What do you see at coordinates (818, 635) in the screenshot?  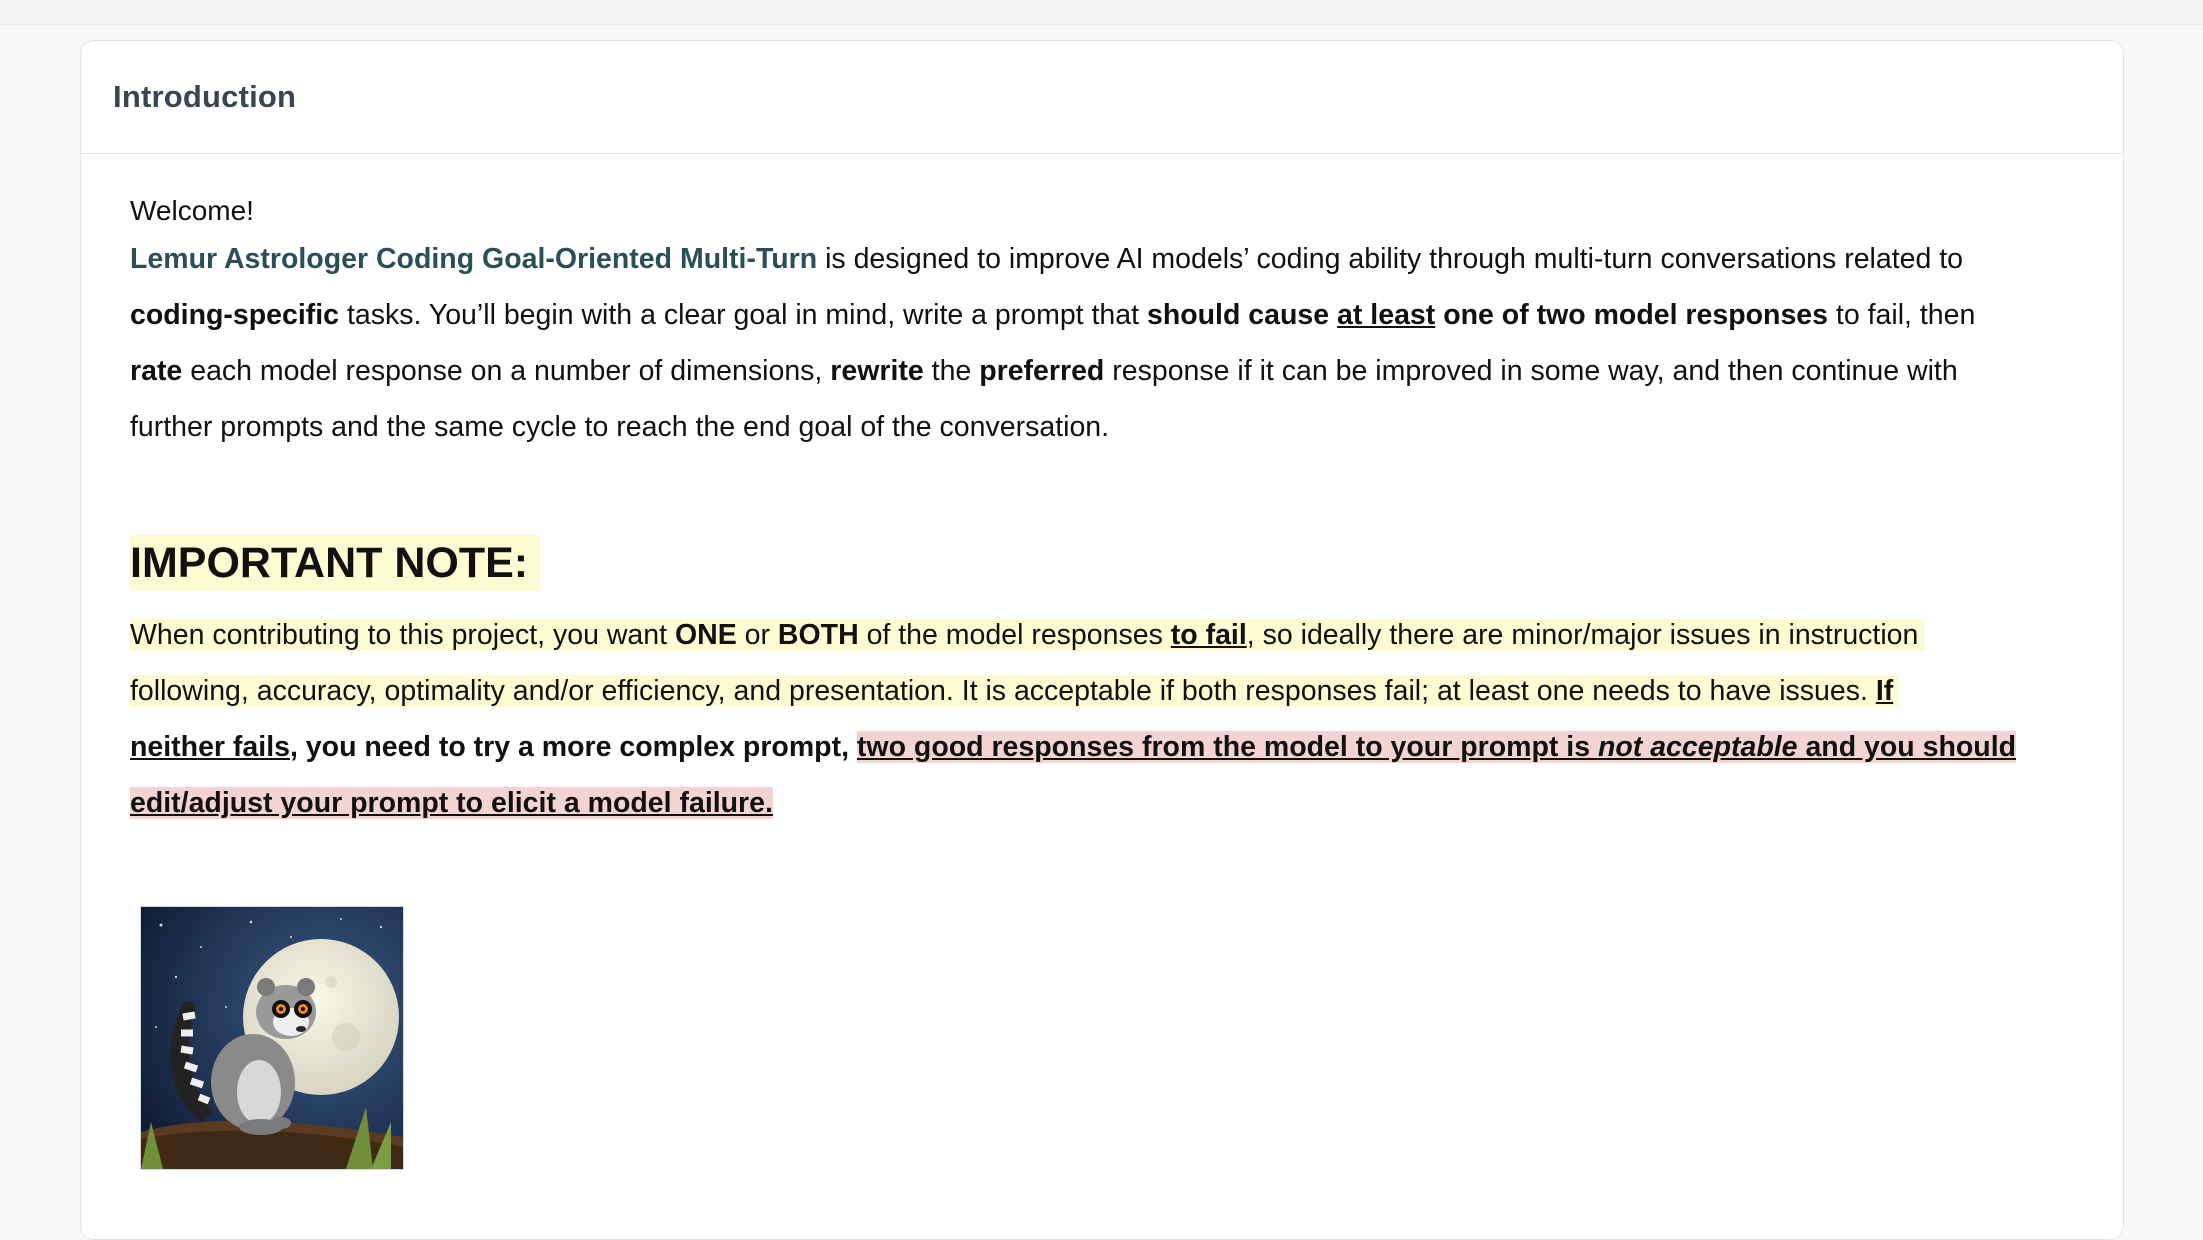 I see `note-bold: BOTH` at bounding box center [818, 635].